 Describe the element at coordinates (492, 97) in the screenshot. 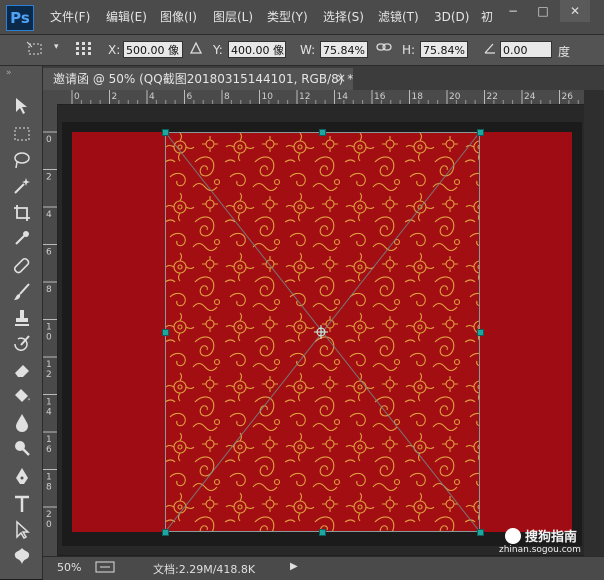

I see `ruler-top-label: 22` at that location.